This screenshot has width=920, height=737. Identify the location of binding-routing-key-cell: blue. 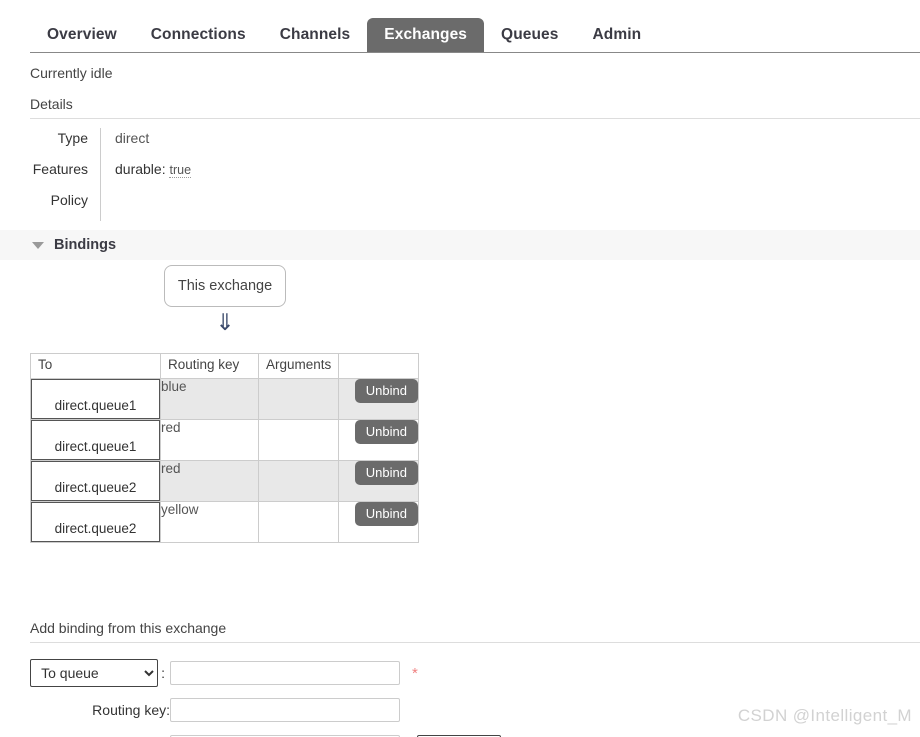
(209, 399).